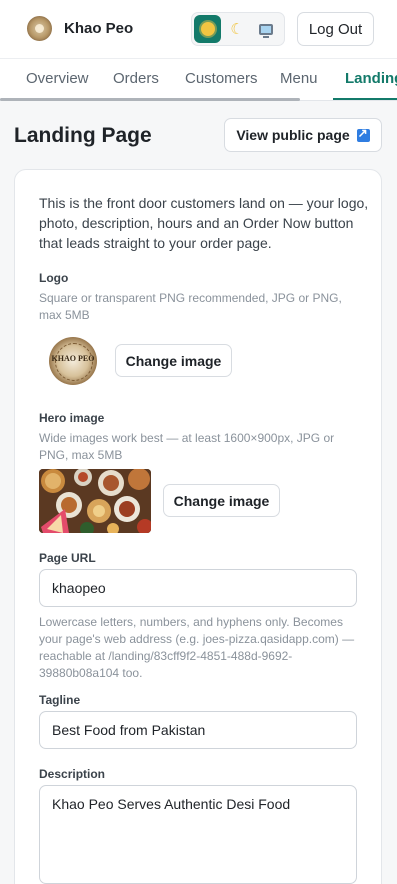 The height and width of the screenshot is (884, 397). Describe the element at coordinates (198, 730) in the screenshot. I see `tagline-input` at that location.